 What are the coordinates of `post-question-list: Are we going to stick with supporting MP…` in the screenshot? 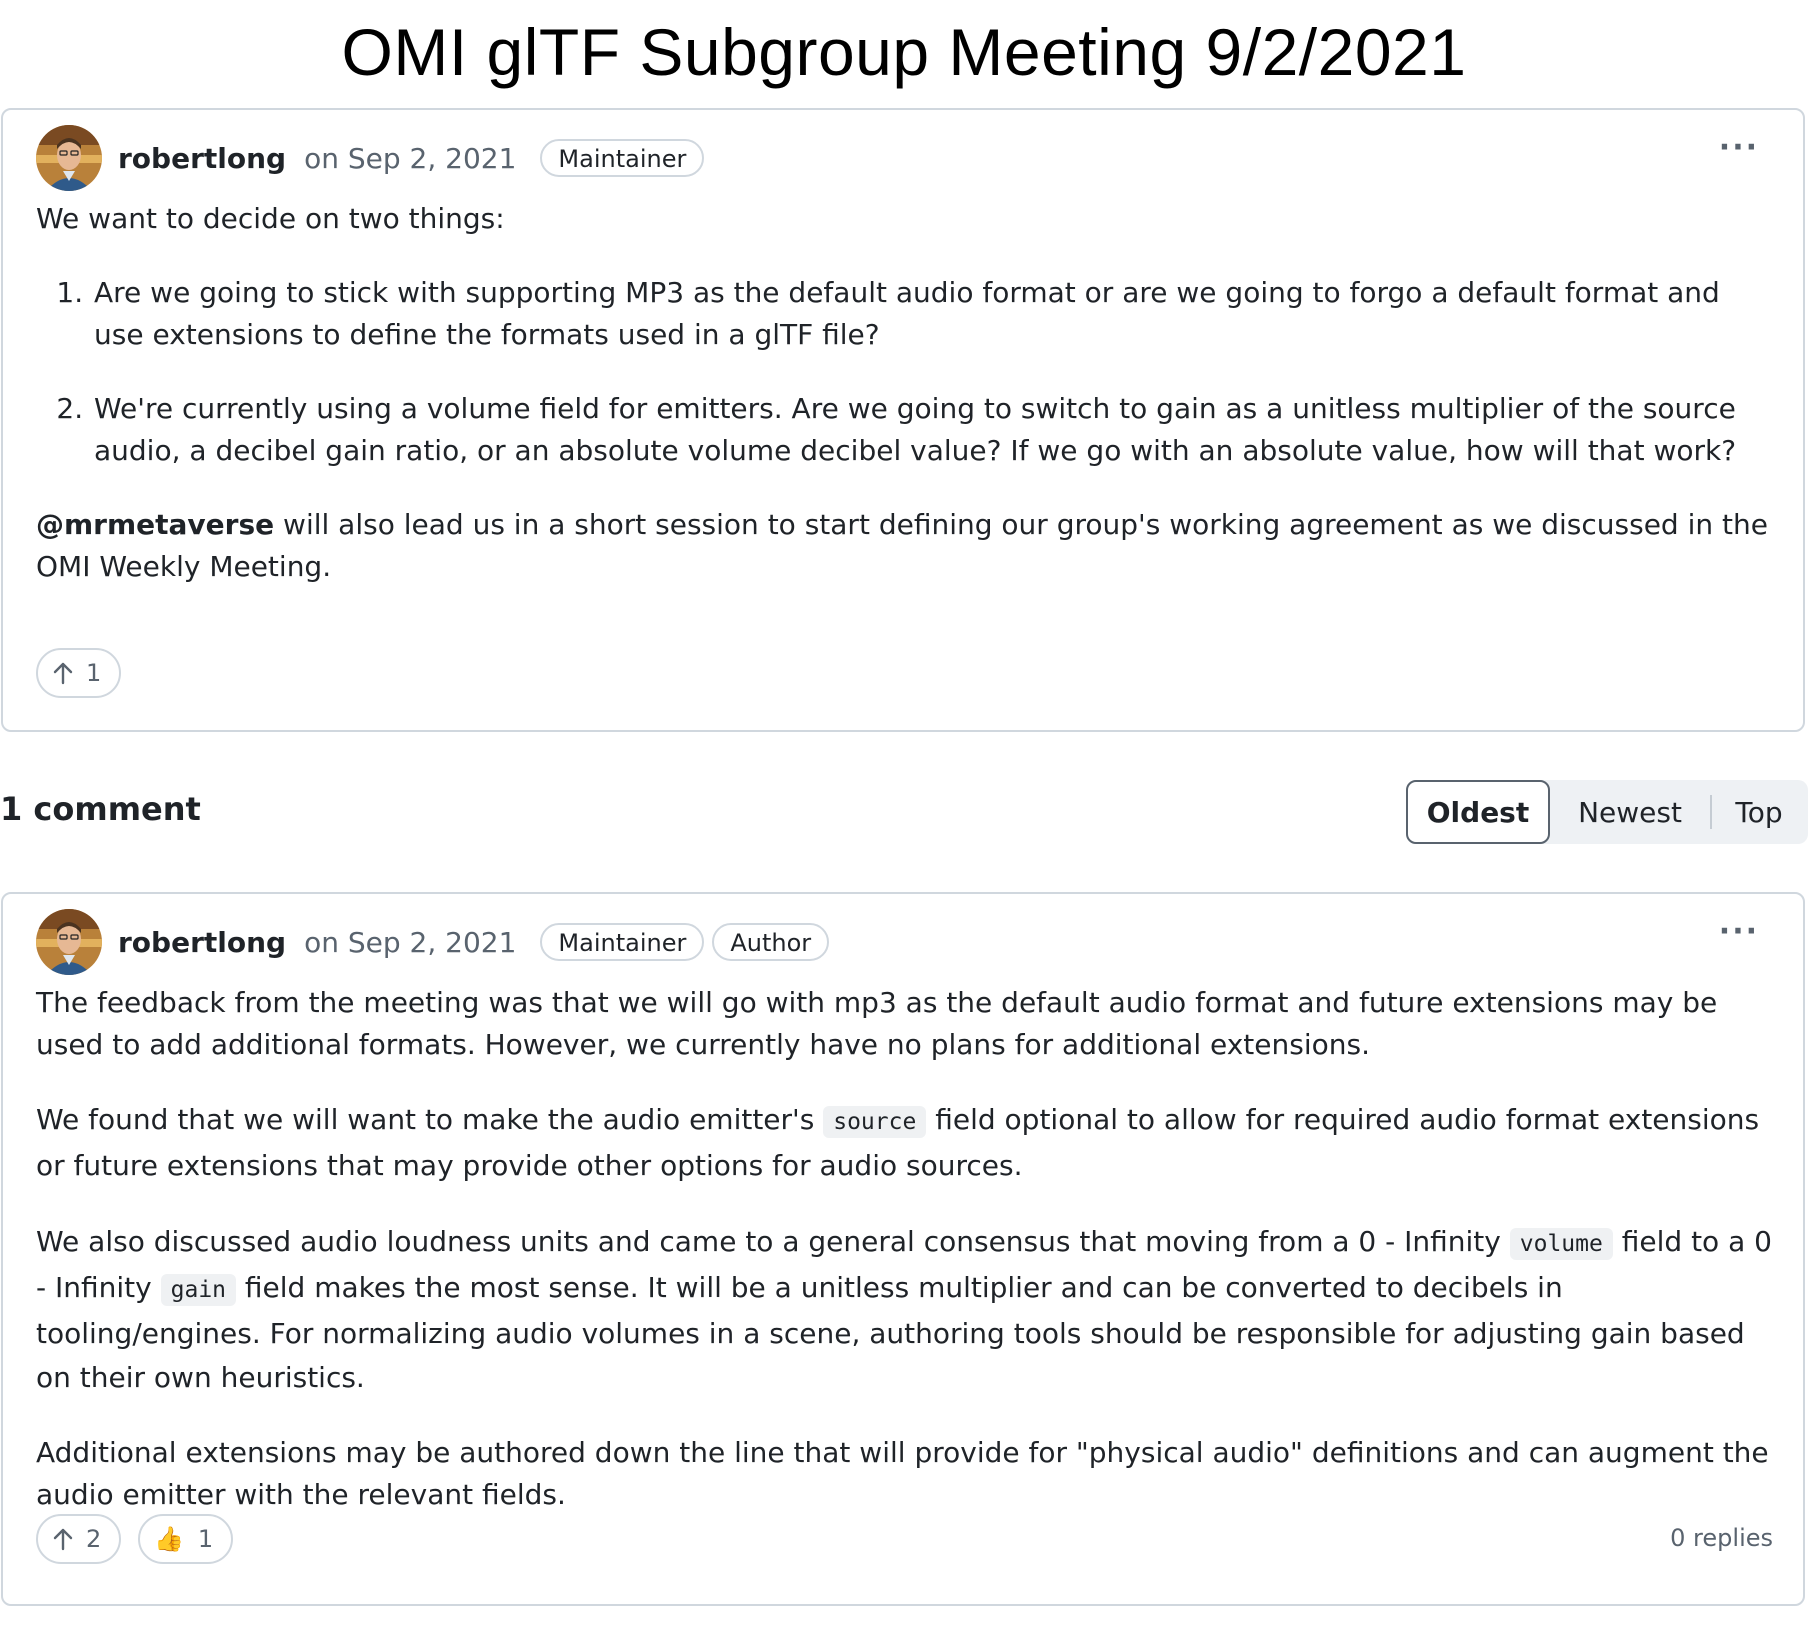 It's located at (904, 372).